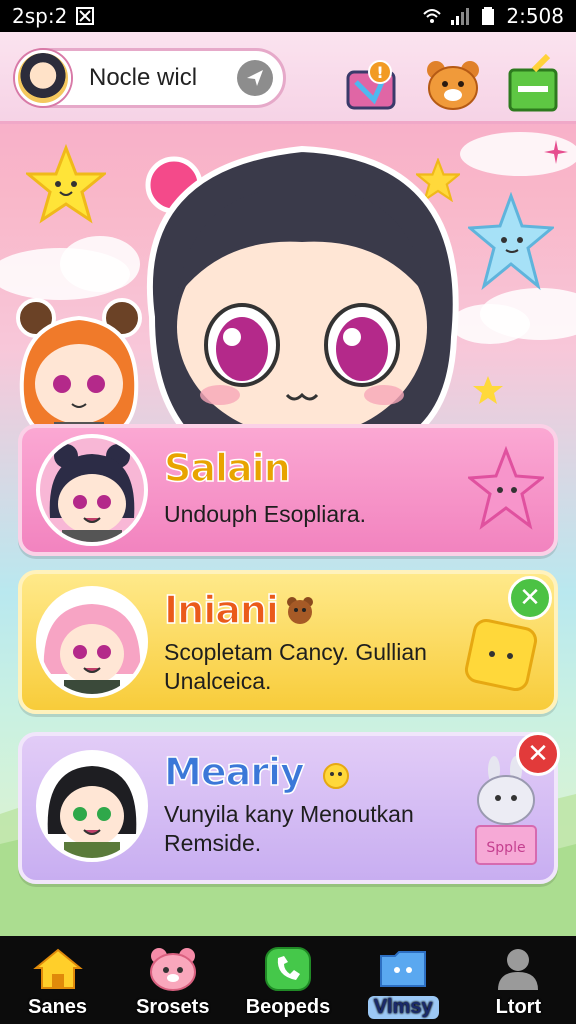 This screenshot has width=576, height=1024. Describe the element at coordinates (518, 969) in the screenshot. I see `profile-icon` at that location.